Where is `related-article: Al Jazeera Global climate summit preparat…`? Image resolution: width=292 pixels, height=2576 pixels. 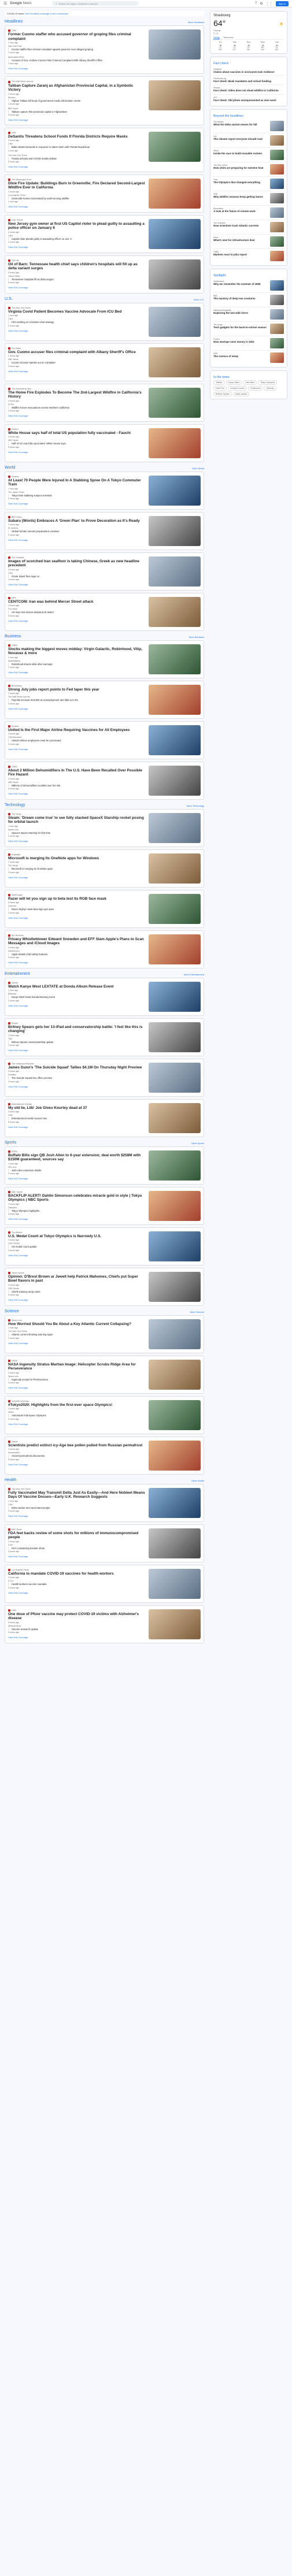
related-article: Al Jazeera Global climate summit preparat… is located at coordinates (76, 531).